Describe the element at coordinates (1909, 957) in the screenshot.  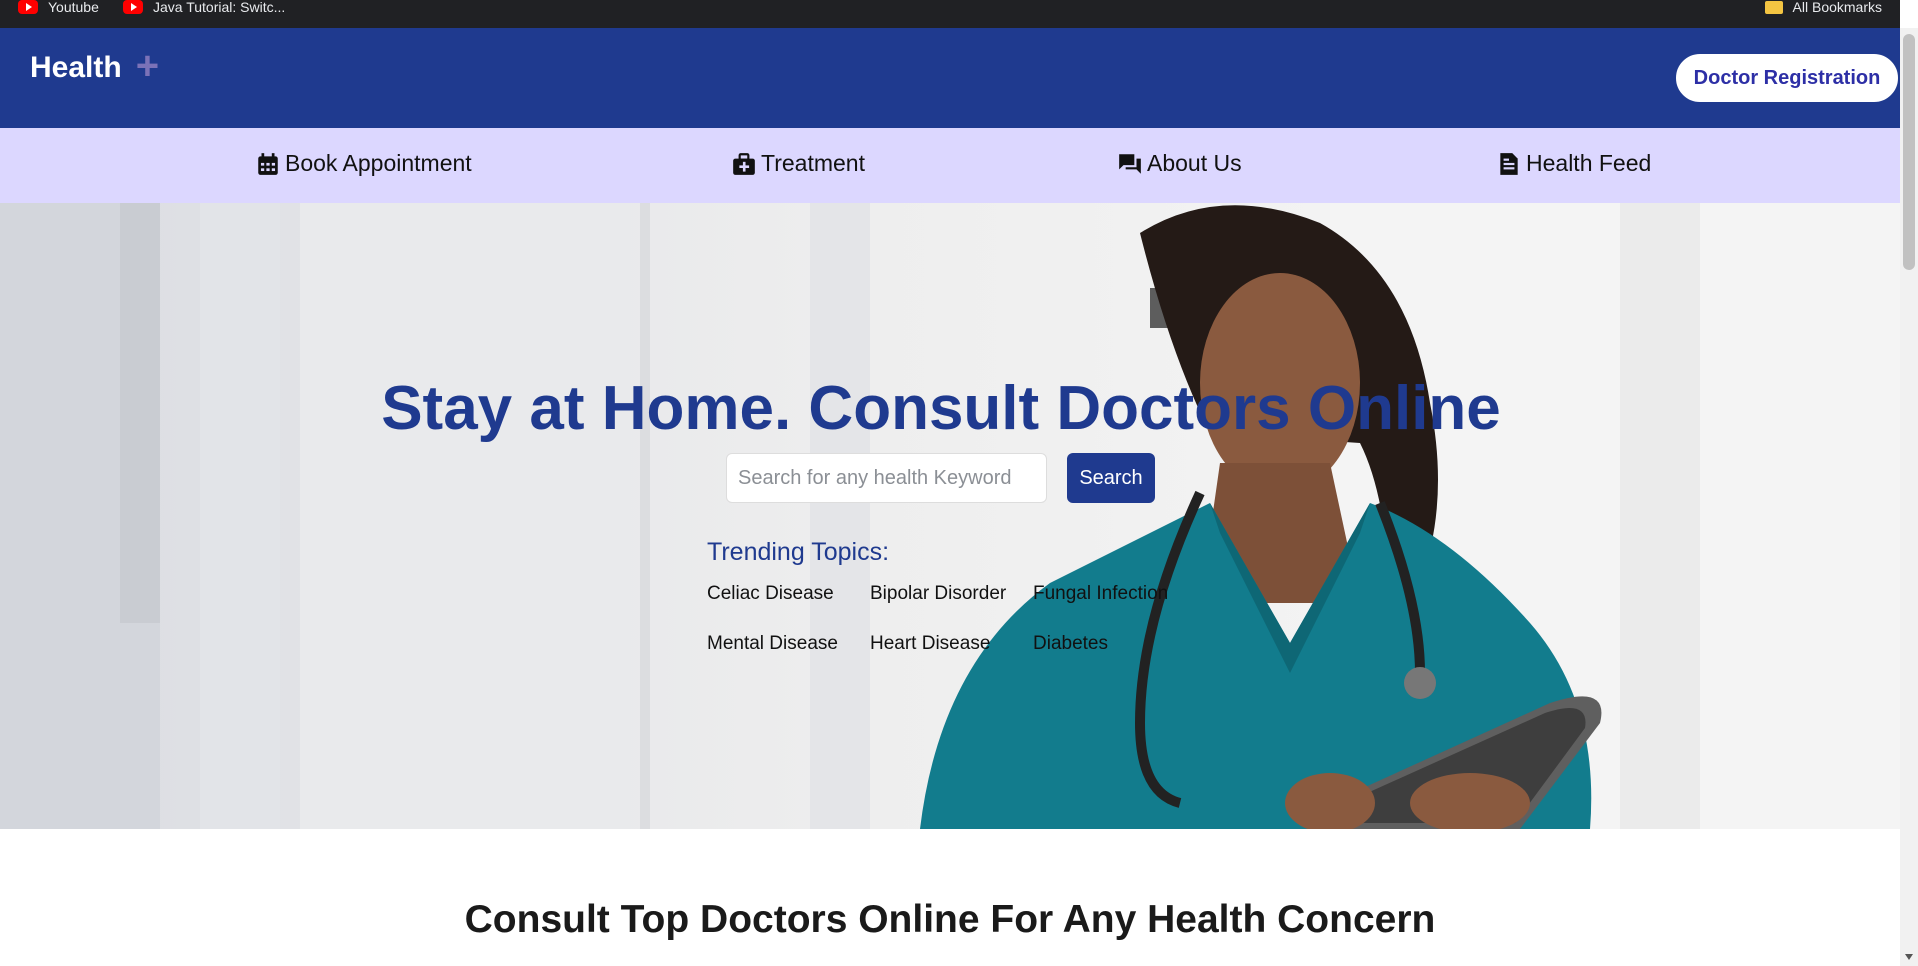
I see `scroll-down-arrow-icon` at that location.